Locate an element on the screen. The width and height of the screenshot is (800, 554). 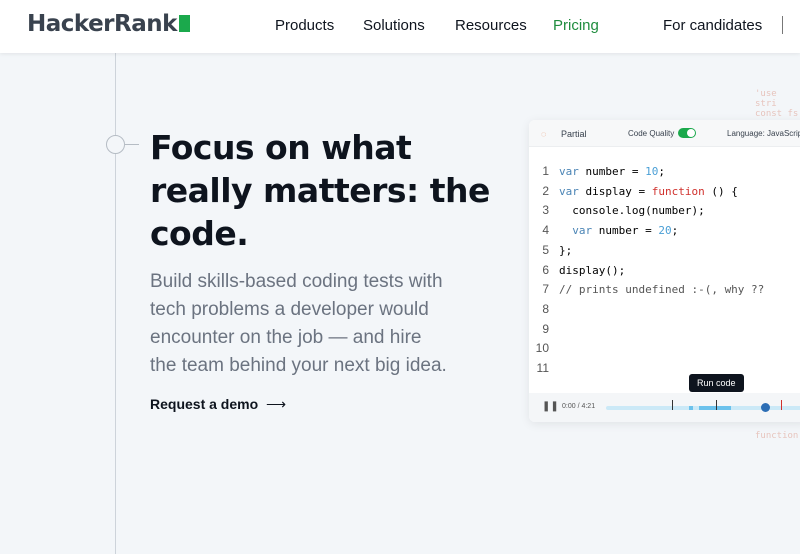
request-demo-link: Request a demo ⟶ is located at coordinates (218, 404).